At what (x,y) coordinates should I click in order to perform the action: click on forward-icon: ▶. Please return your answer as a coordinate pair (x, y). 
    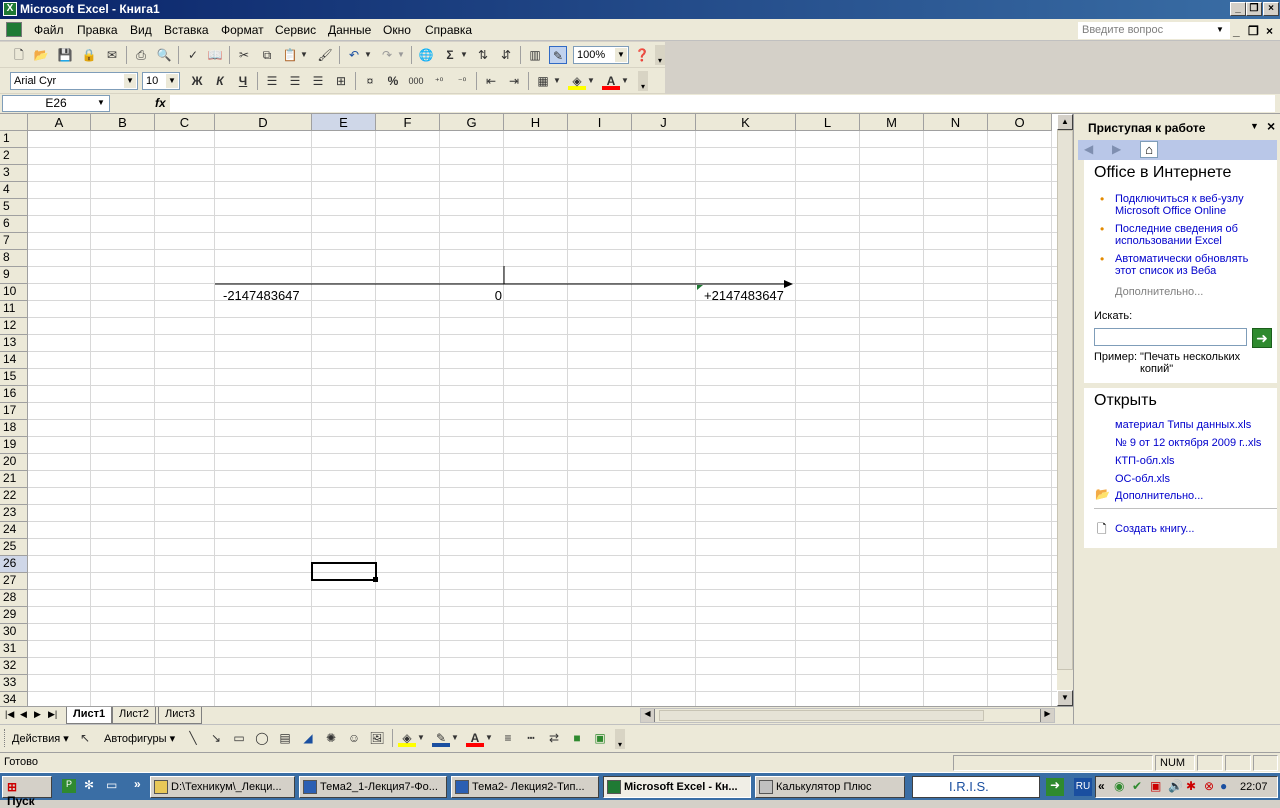
    Looking at the image, I should click on (1116, 149).